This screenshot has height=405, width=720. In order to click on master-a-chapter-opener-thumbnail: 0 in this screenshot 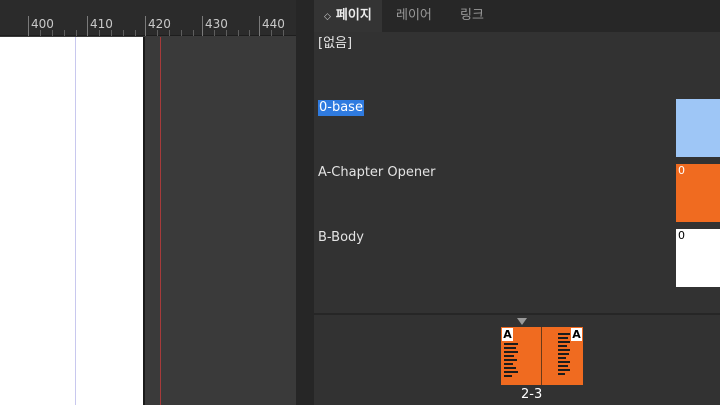, I will do `click(698, 193)`.